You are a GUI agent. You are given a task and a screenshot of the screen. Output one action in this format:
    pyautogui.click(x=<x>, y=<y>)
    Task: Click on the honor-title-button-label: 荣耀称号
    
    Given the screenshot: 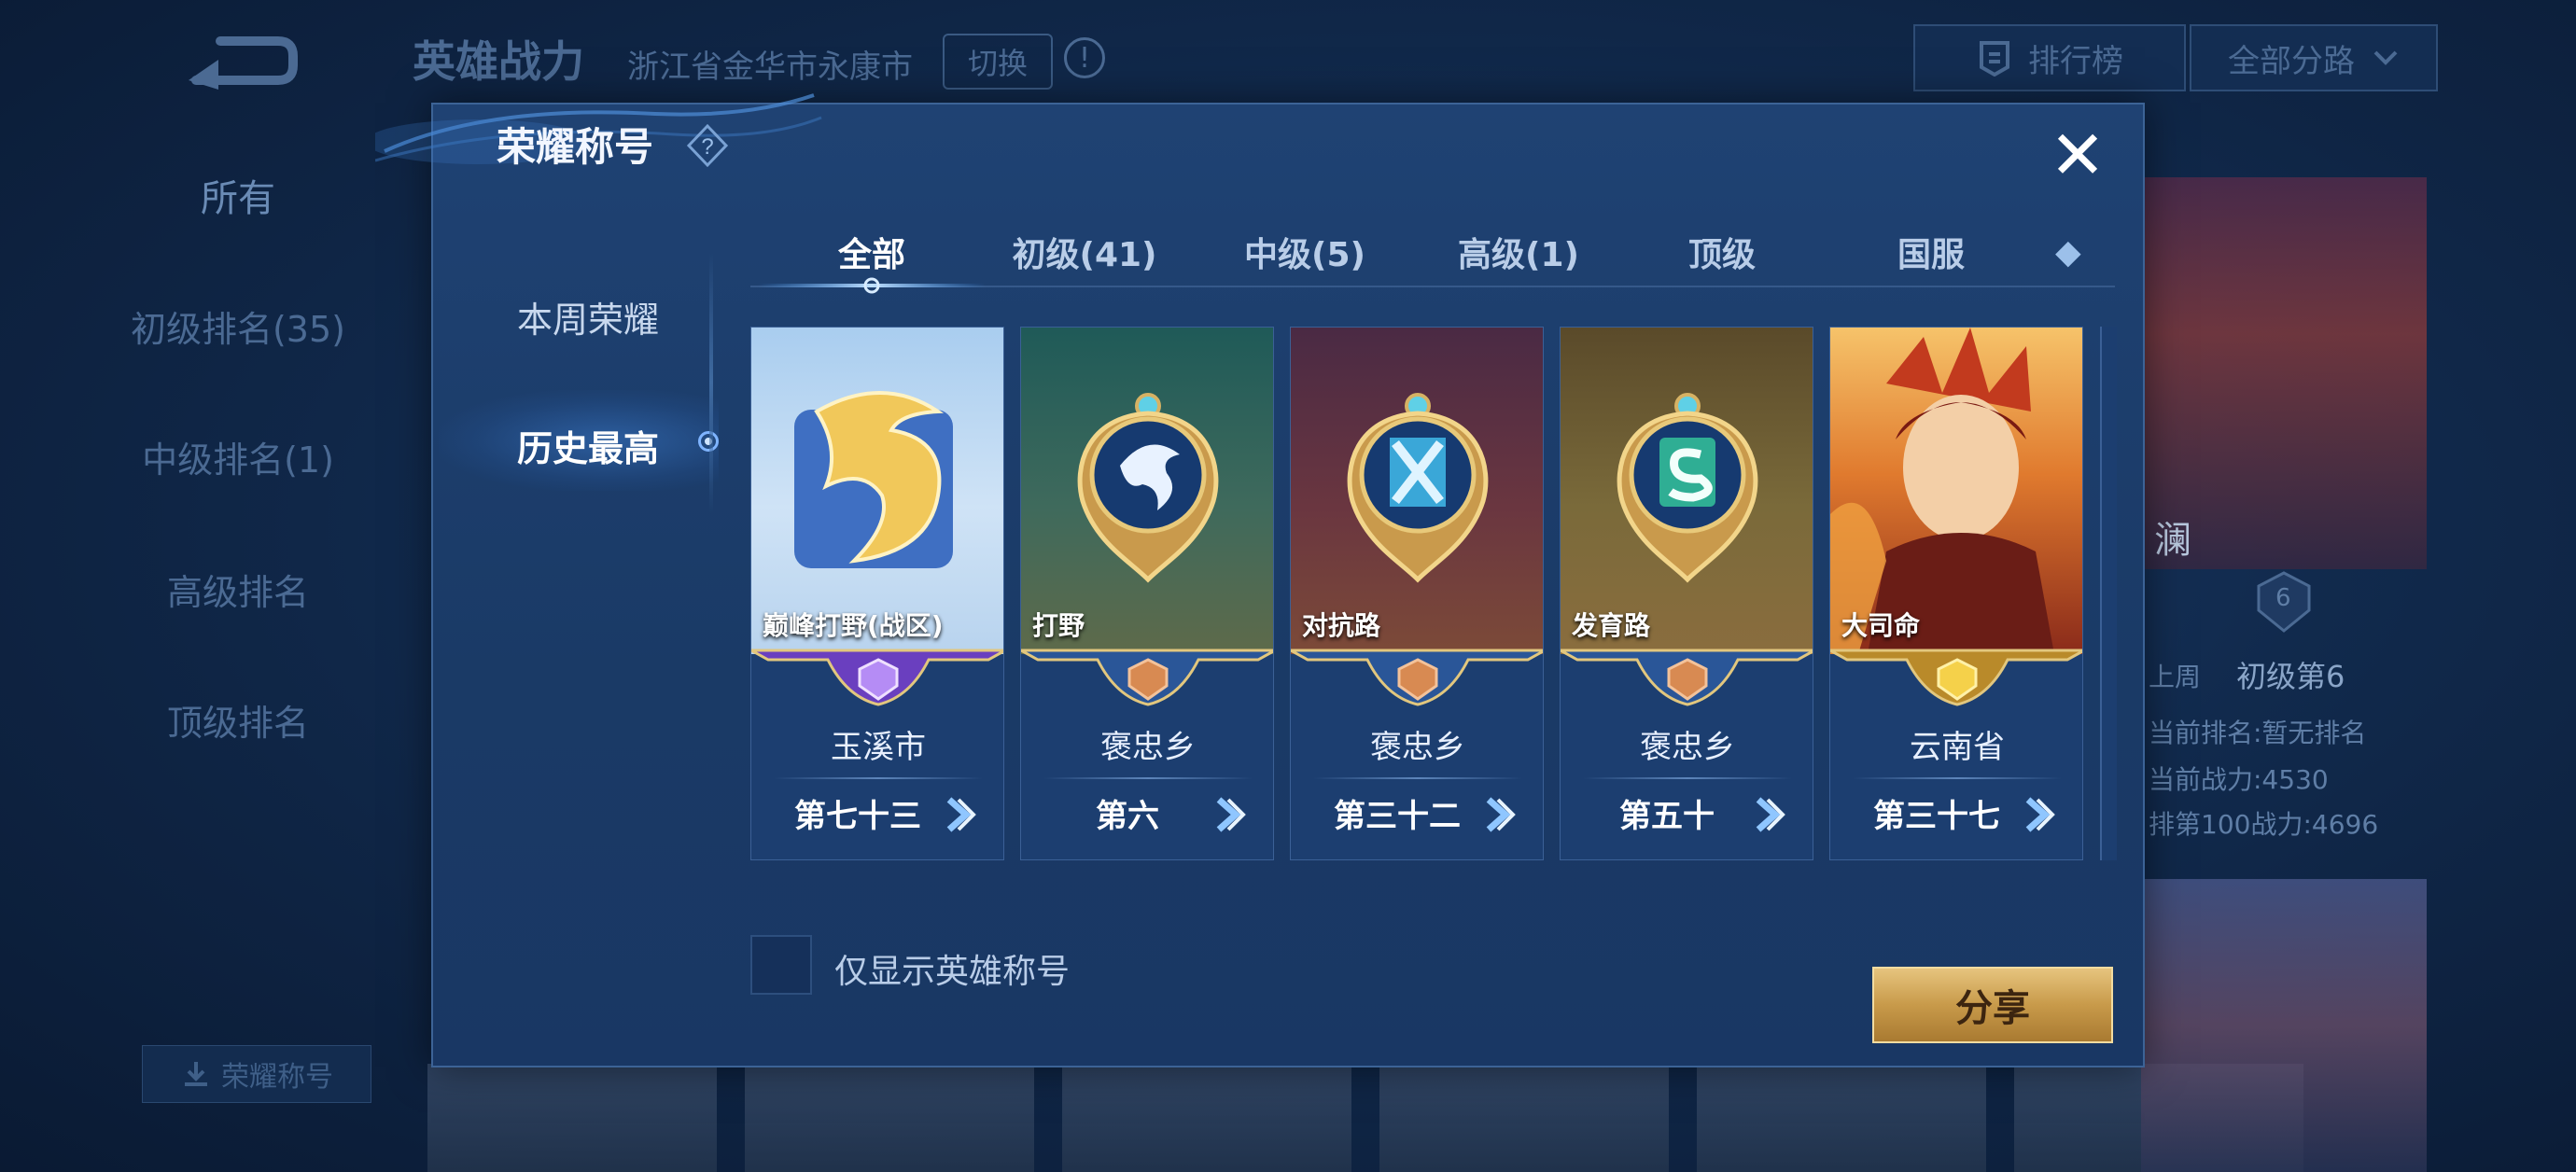 What is the action you would take?
    pyautogui.click(x=277, y=1077)
    